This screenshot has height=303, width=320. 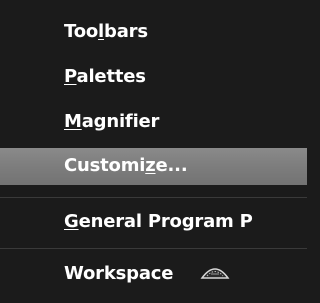 What do you see at coordinates (215, 273) in the screenshot?
I see `hourglass-cursor-icon` at bounding box center [215, 273].